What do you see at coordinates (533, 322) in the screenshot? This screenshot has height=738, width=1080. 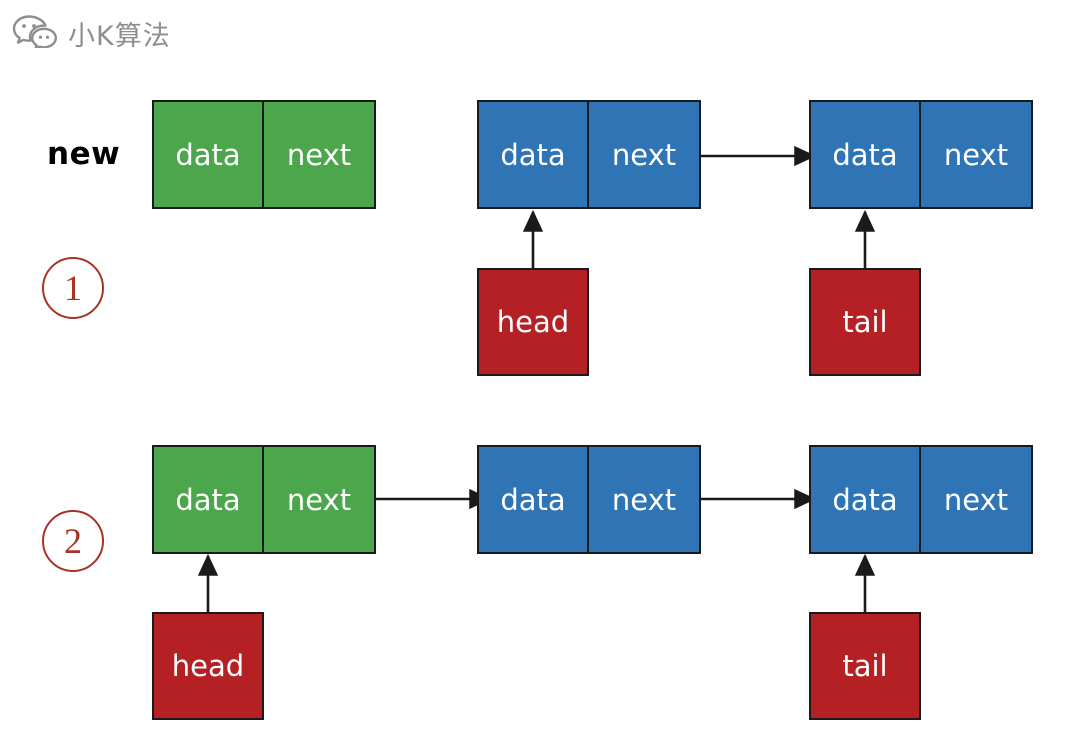 I see `head-pointer: head` at bounding box center [533, 322].